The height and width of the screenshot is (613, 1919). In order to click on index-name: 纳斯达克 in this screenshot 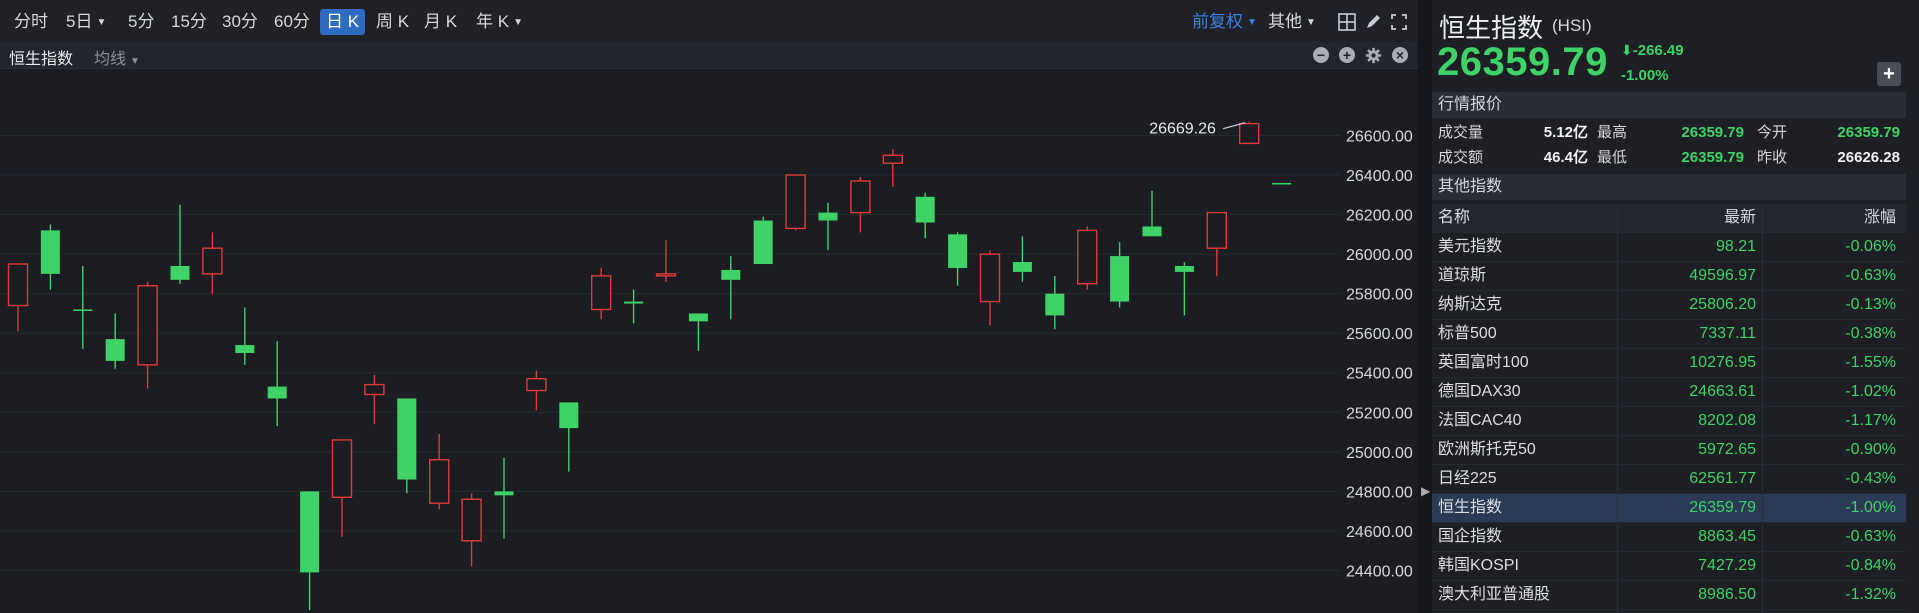, I will do `click(1470, 304)`.